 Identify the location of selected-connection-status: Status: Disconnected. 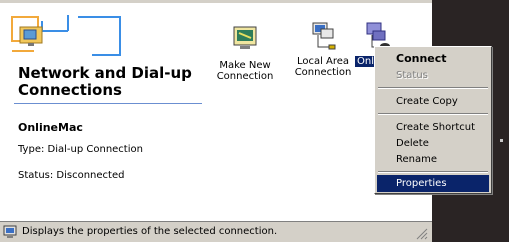
(71, 175).